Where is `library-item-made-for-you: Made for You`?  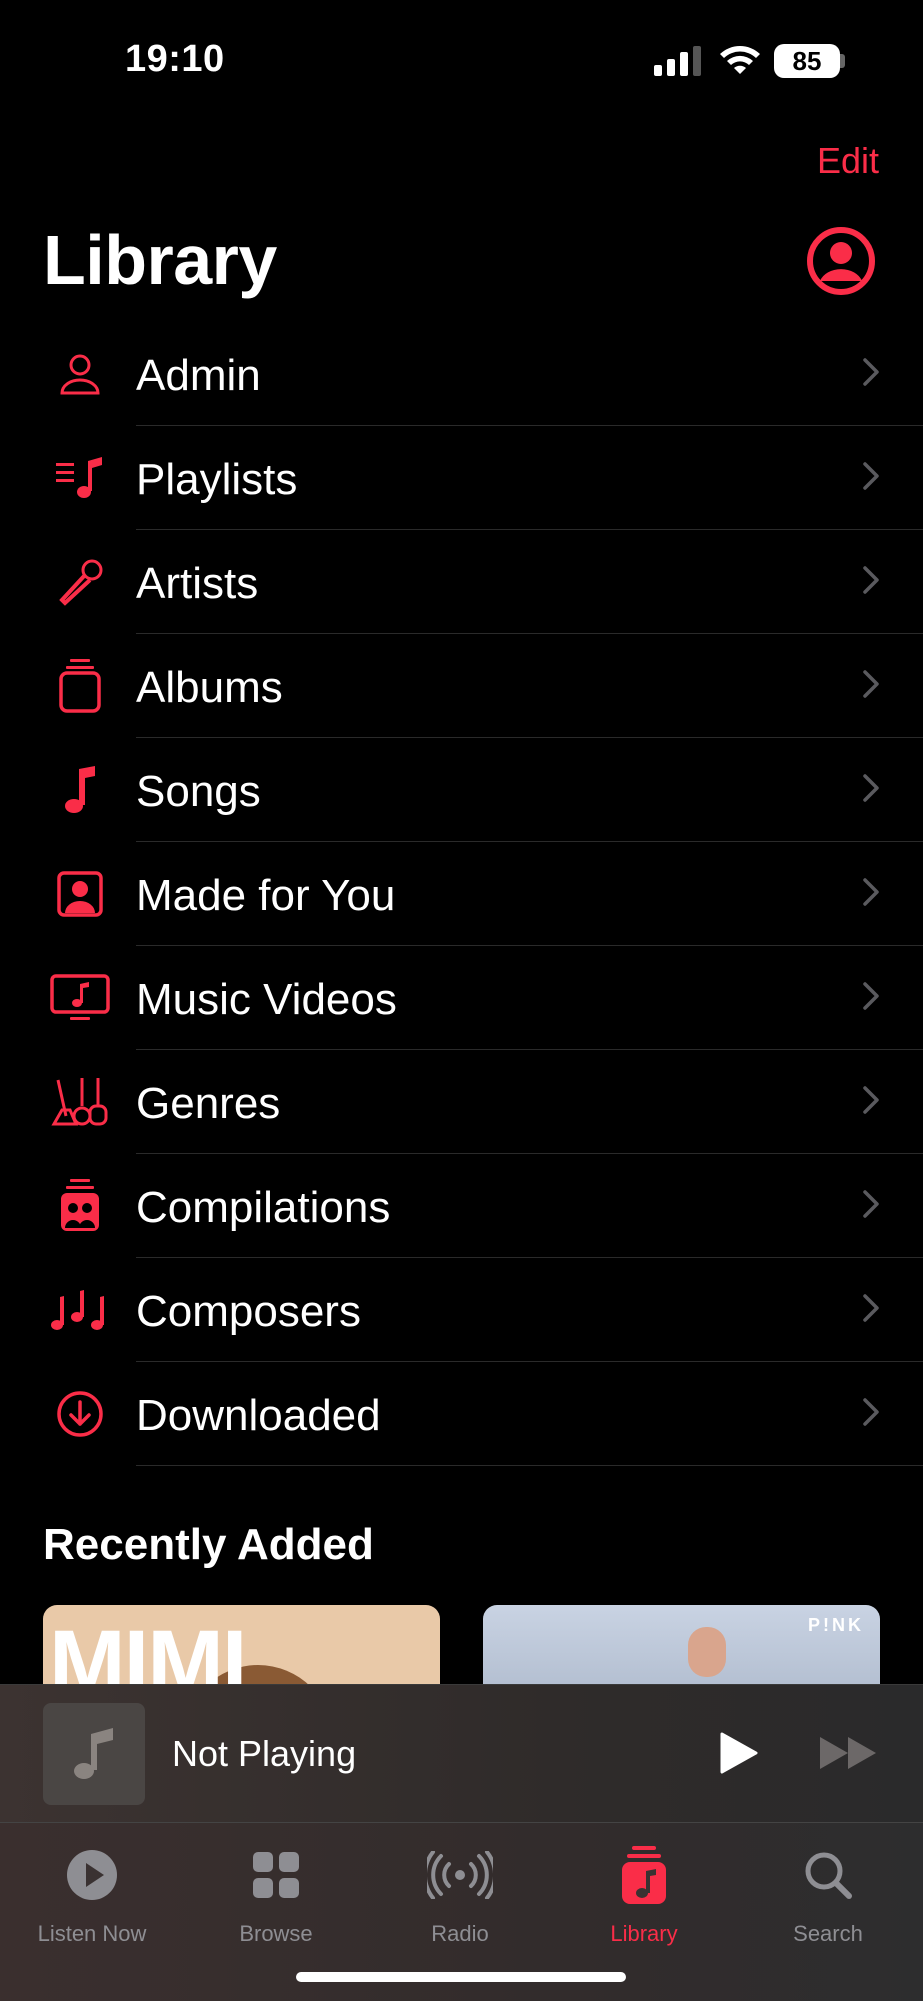
library-item-made-for-you: Made for You is located at coordinates (461, 894).